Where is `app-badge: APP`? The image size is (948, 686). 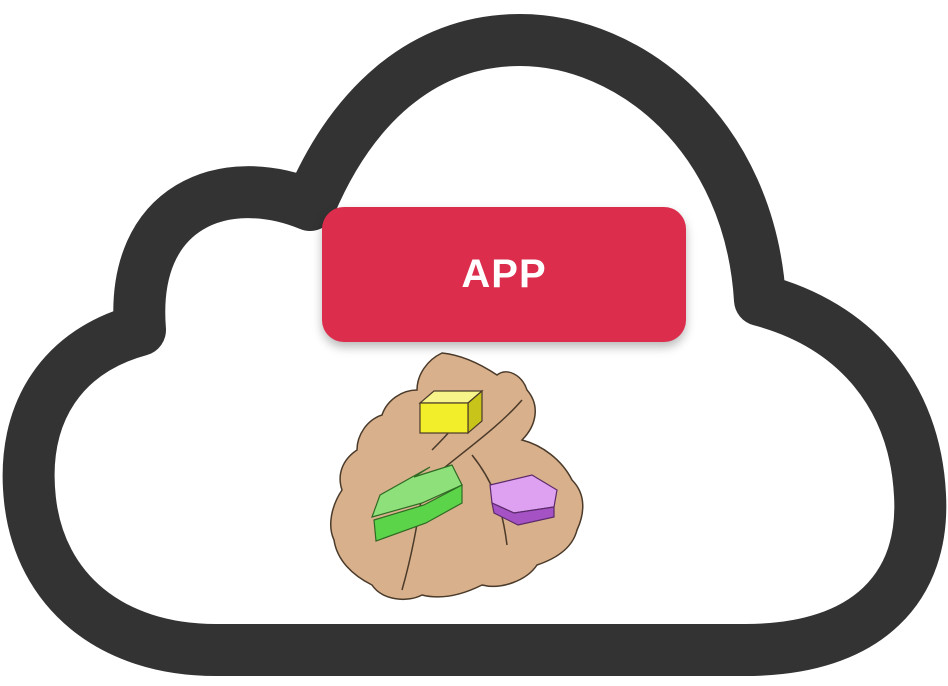 app-badge: APP is located at coordinates (504, 274).